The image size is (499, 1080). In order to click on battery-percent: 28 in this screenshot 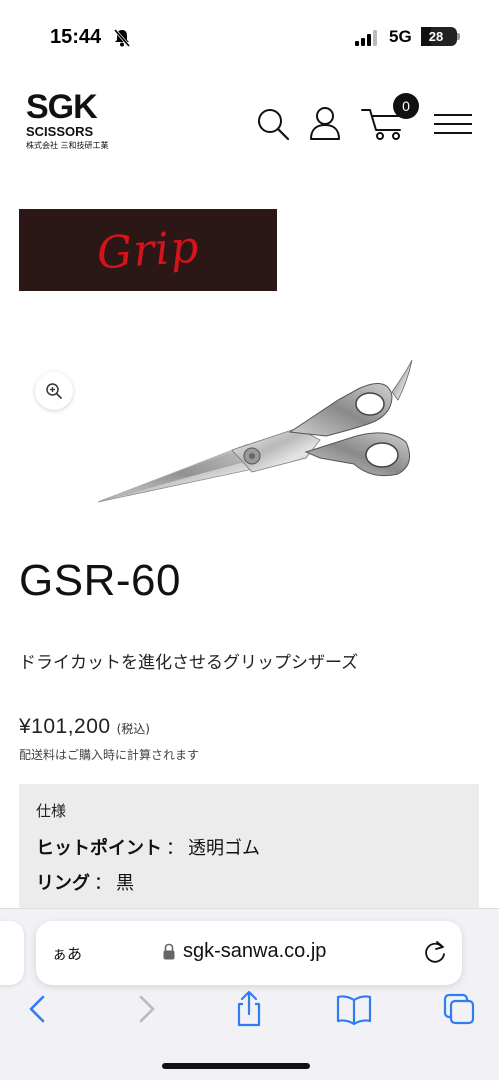, I will do `click(436, 36)`.